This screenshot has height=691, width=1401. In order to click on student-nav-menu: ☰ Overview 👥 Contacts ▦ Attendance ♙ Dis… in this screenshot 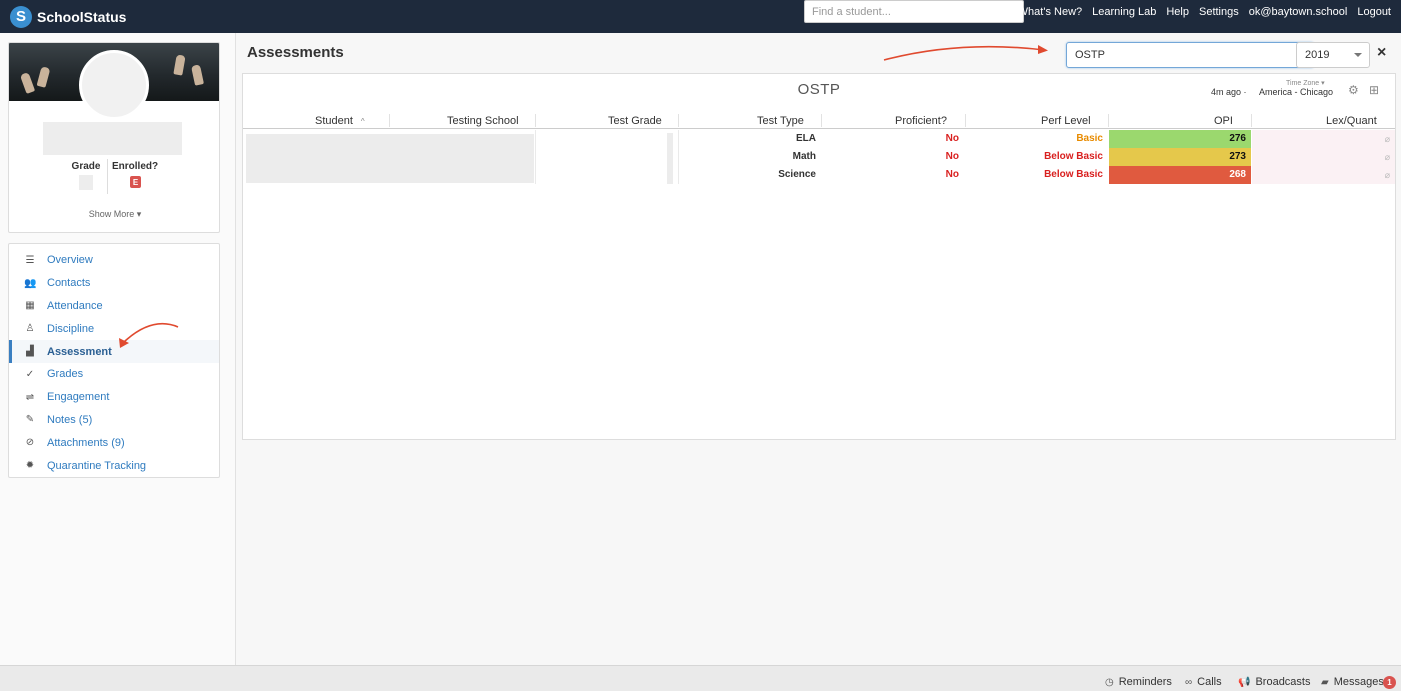, I will do `click(114, 360)`.